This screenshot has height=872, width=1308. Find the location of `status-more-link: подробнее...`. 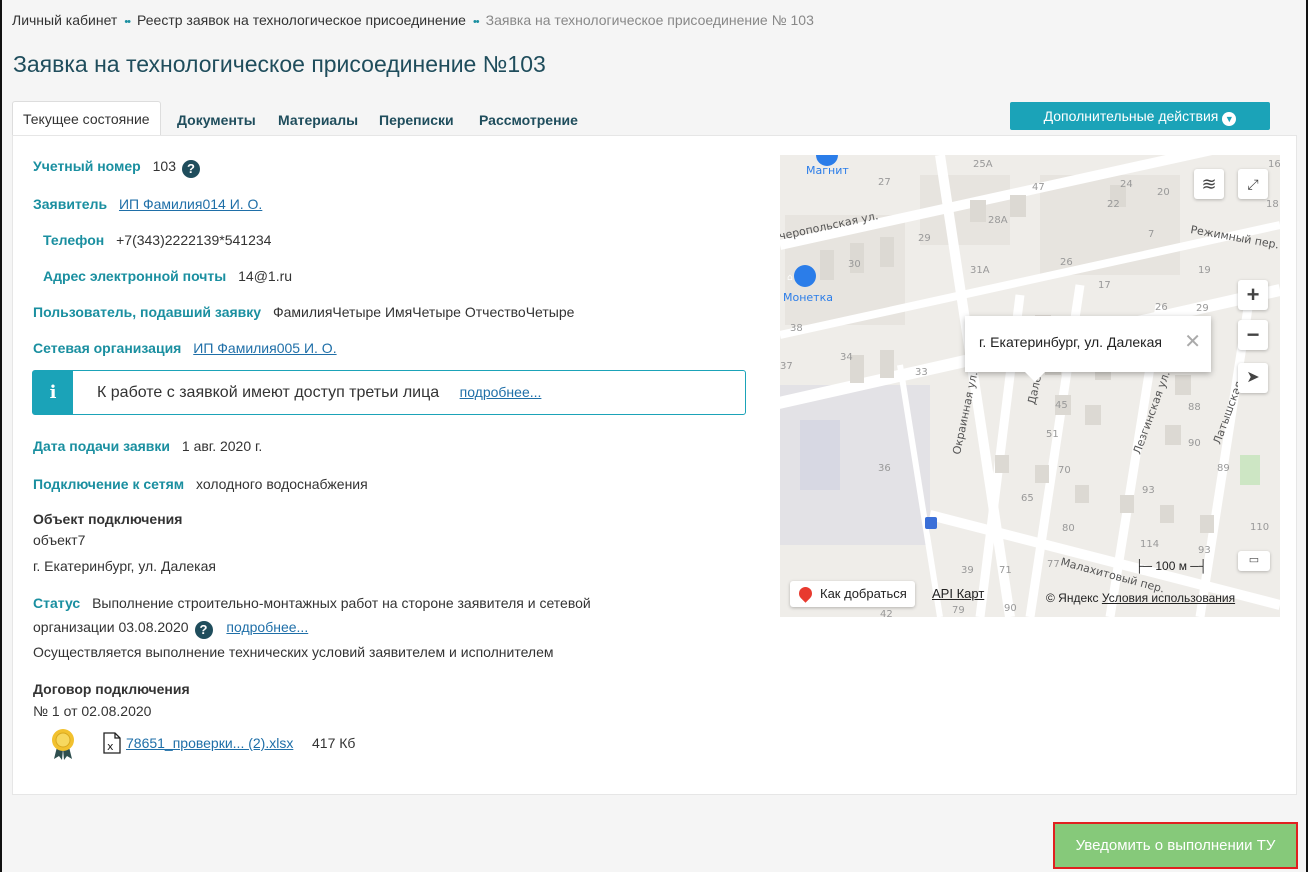

status-more-link: подробнее... is located at coordinates (267, 627).